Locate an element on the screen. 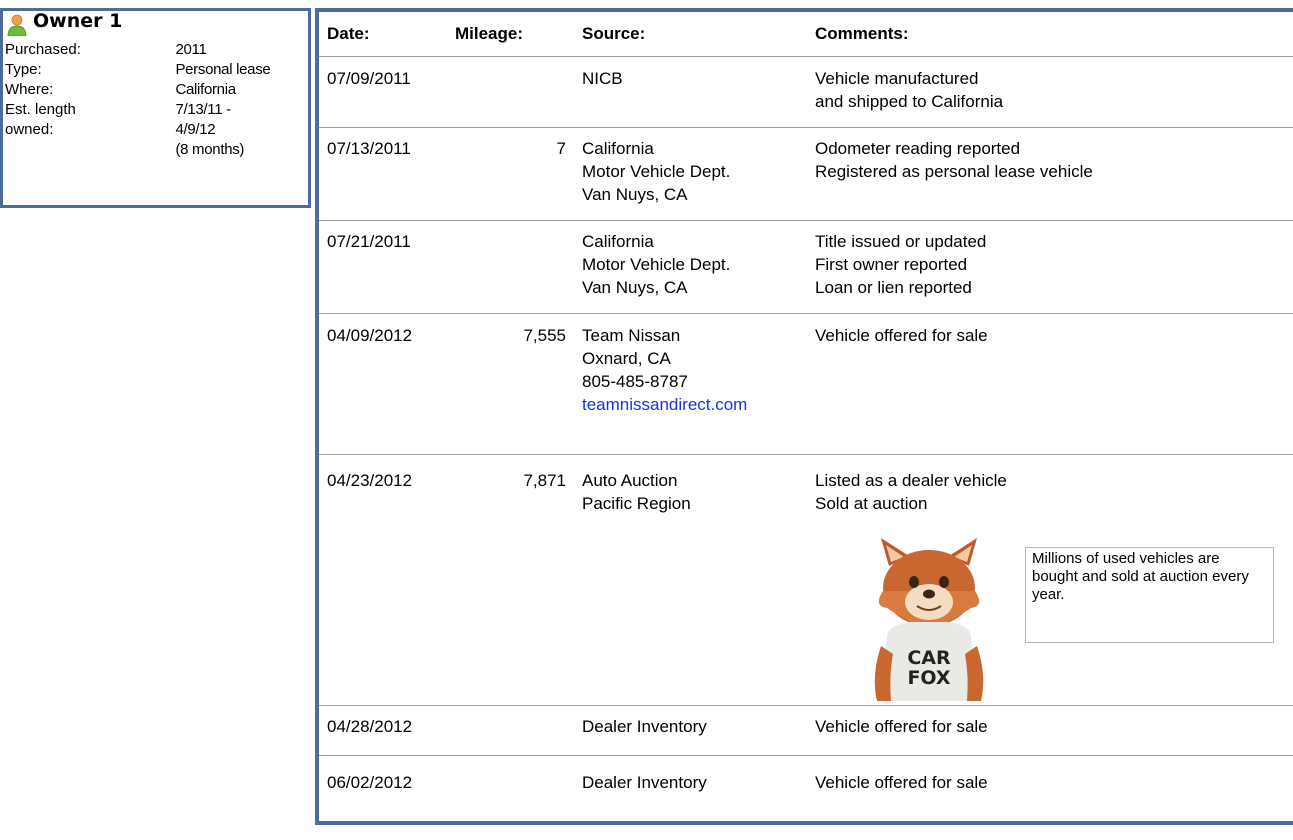  owner-value: Personal lease is located at coordinates (223, 69).